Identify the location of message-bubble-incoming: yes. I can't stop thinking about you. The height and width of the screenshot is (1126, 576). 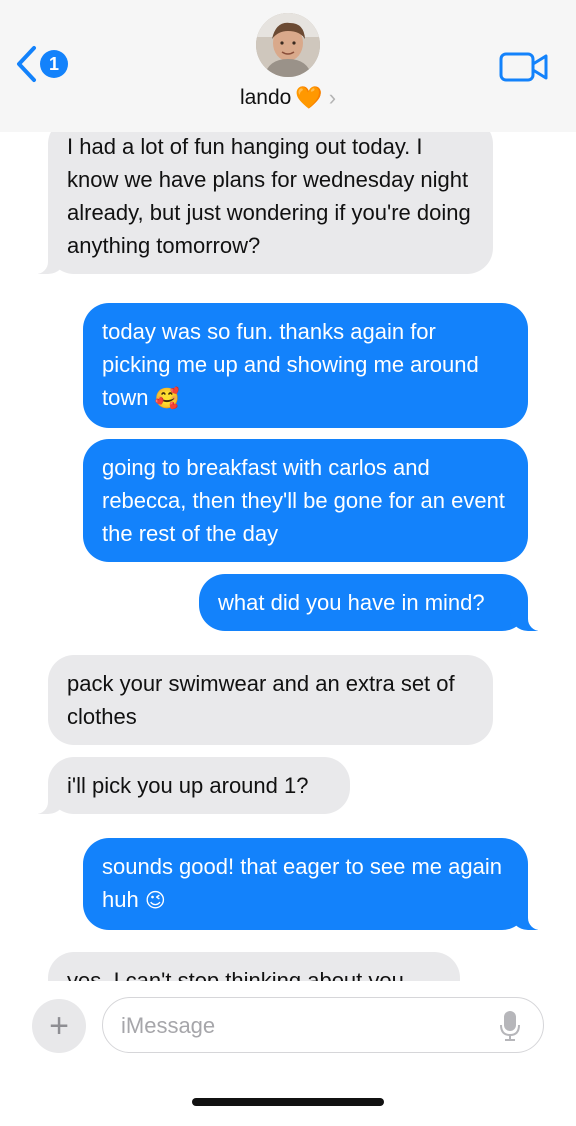
(254, 966).